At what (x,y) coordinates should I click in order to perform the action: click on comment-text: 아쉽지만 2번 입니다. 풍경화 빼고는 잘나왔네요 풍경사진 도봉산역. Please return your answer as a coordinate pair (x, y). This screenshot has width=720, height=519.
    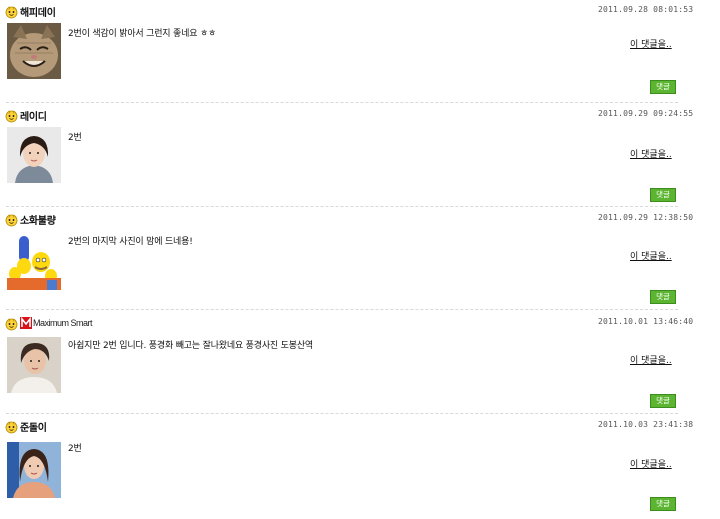
    Looking at the image, I should click on (190, 346).